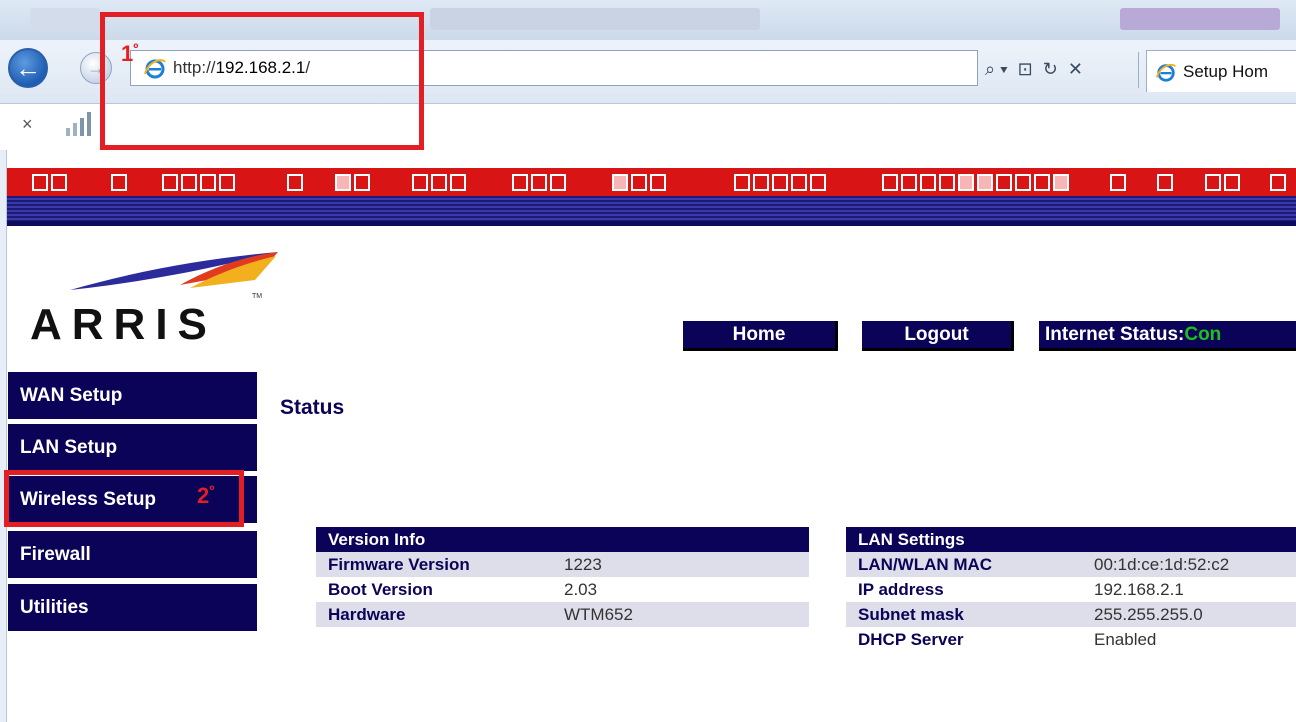 The width and height of the screenshot is (1296, 722). I want to click on arrow-left-icon: ←, so click(28, 67).